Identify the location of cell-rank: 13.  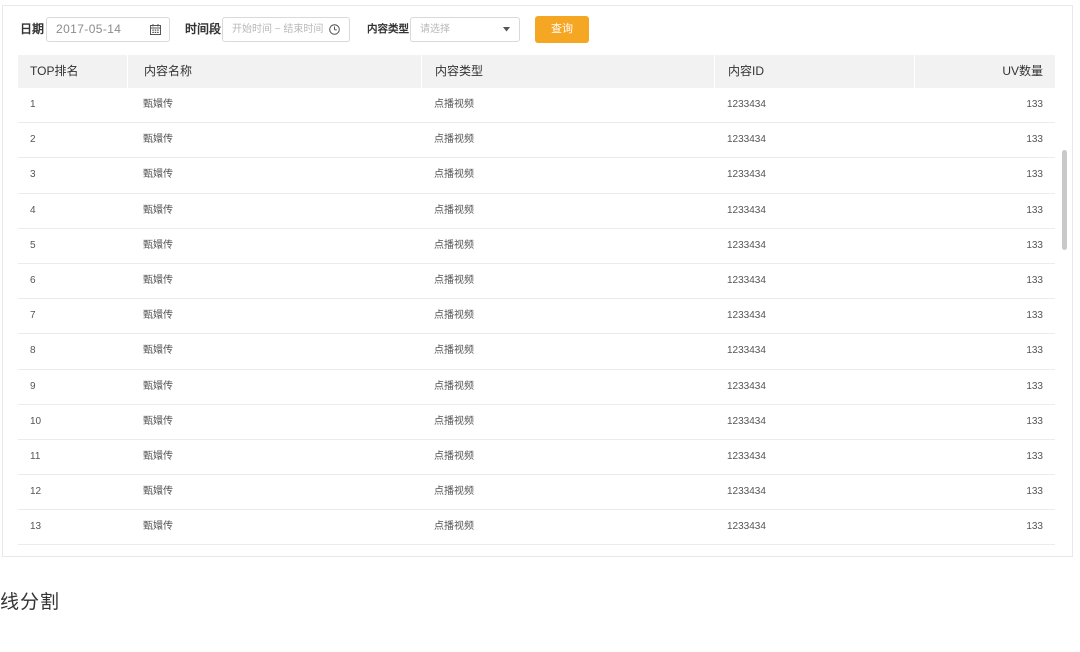
(36, 527).